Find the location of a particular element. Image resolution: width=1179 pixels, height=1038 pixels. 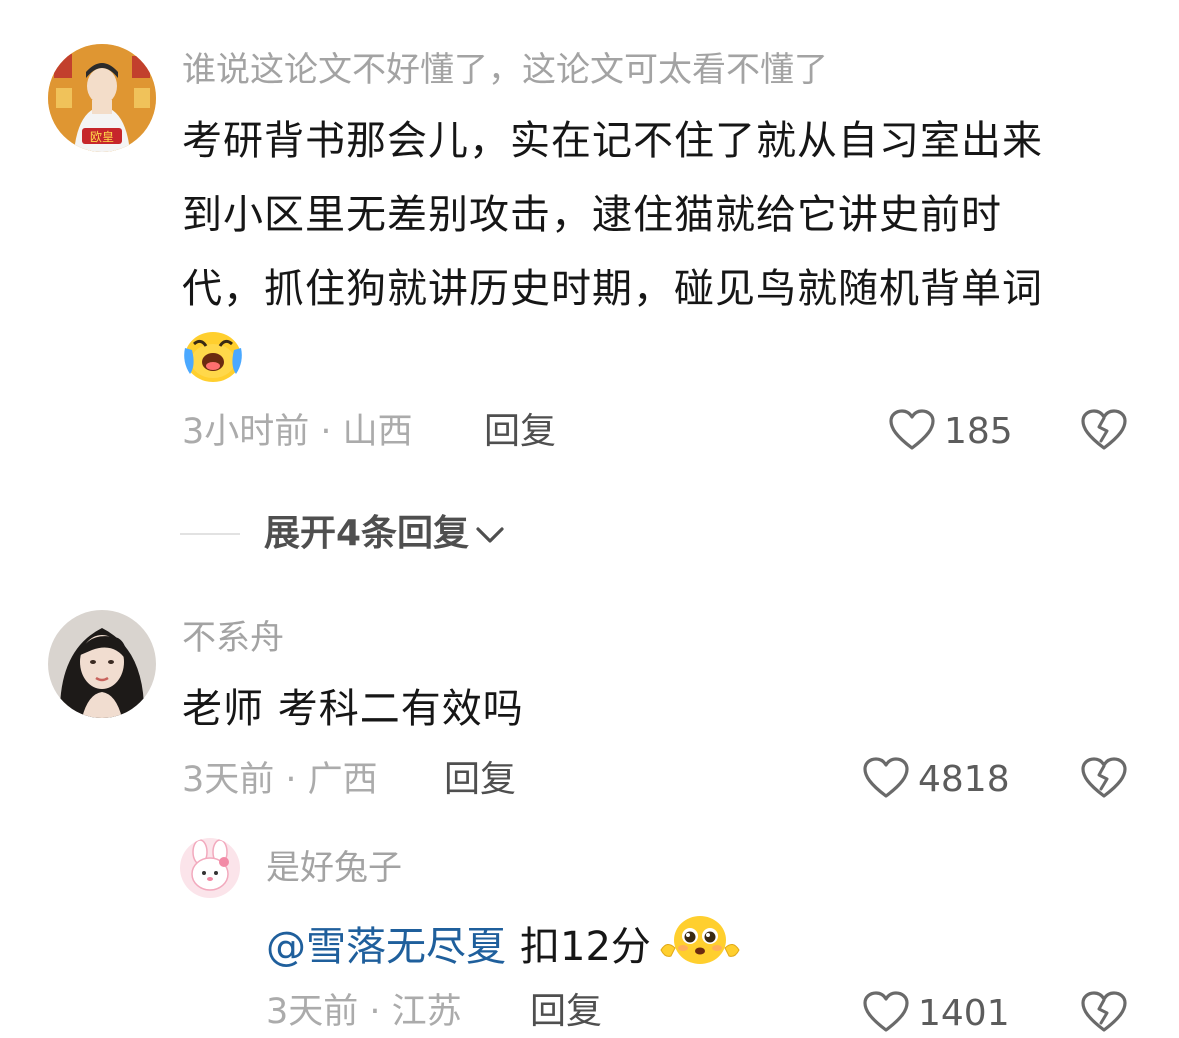

reply-content: @雪落无尽夏 扣12分 is located at coordinates (504, 946).